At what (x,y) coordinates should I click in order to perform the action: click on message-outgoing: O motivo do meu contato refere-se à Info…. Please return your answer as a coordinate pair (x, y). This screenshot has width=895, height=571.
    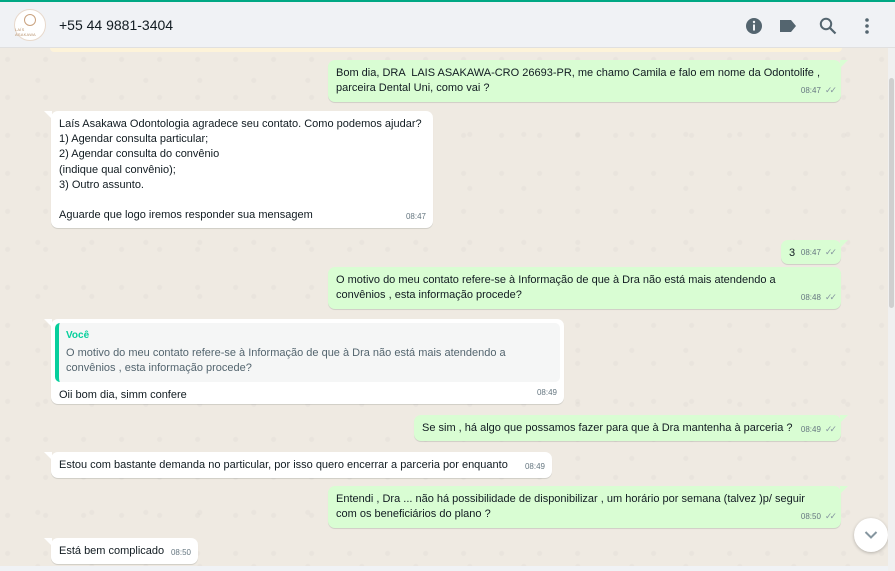
    Looking at the image, I should click on (584, 288).